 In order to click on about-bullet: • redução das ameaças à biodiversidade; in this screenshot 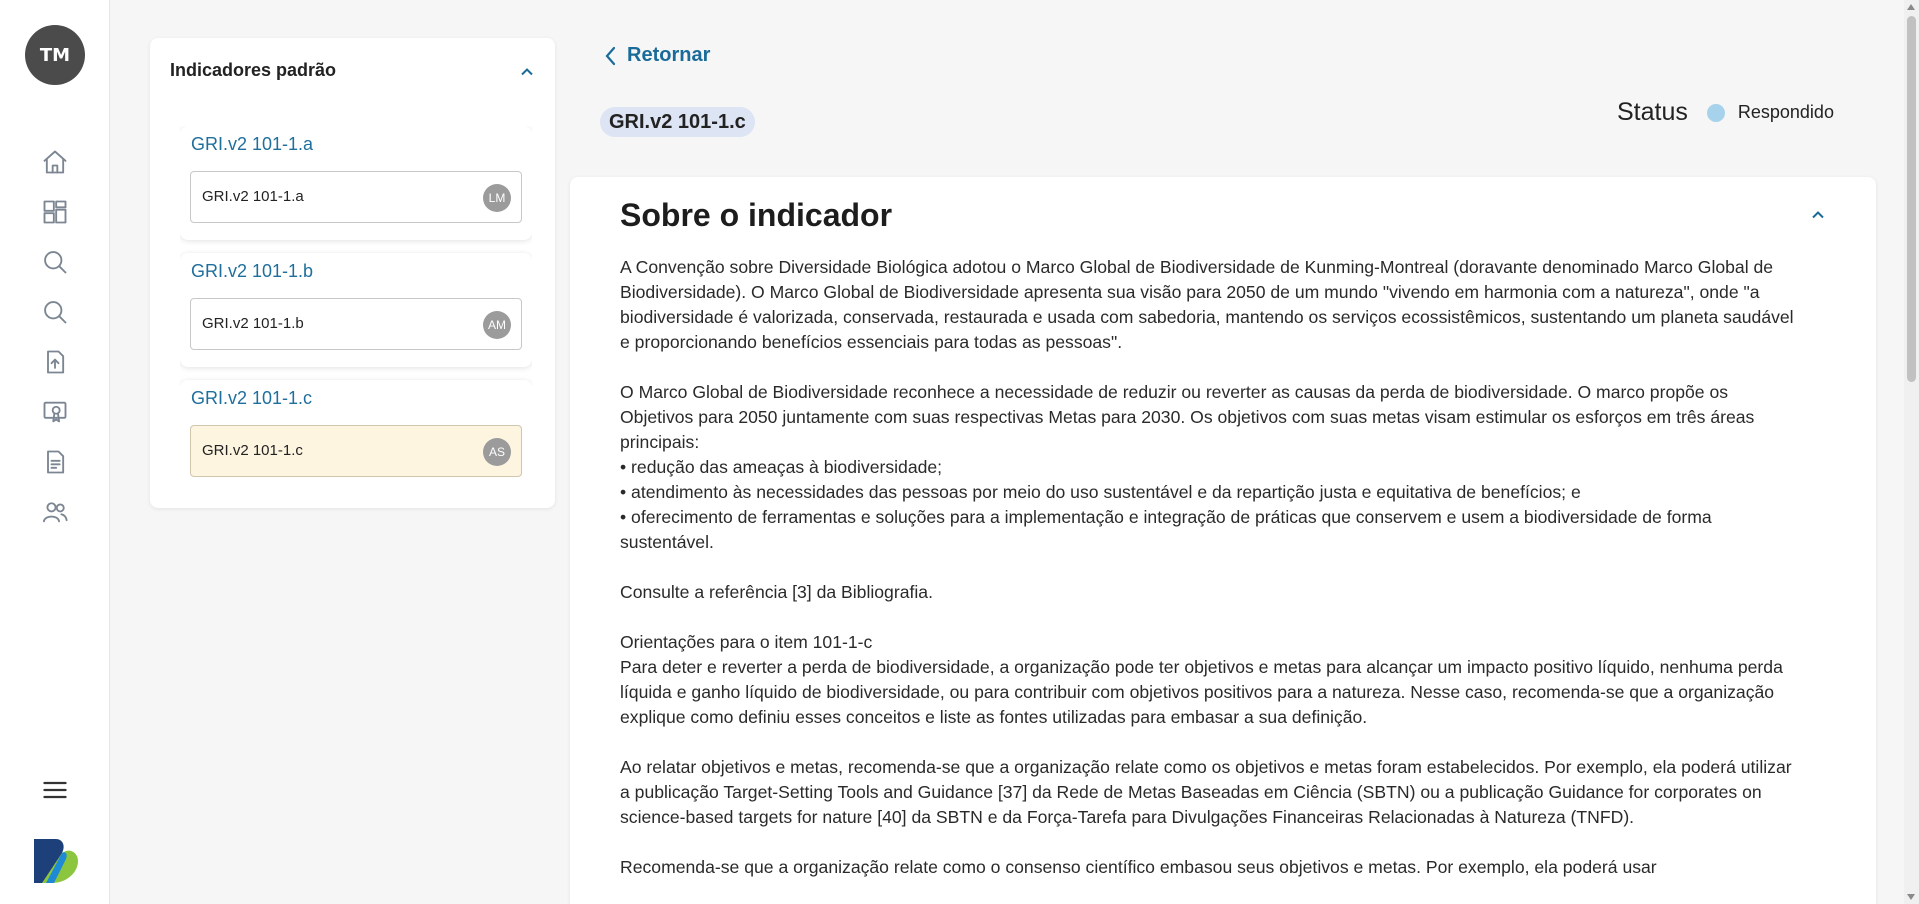, I will do `click(781, 467)`.